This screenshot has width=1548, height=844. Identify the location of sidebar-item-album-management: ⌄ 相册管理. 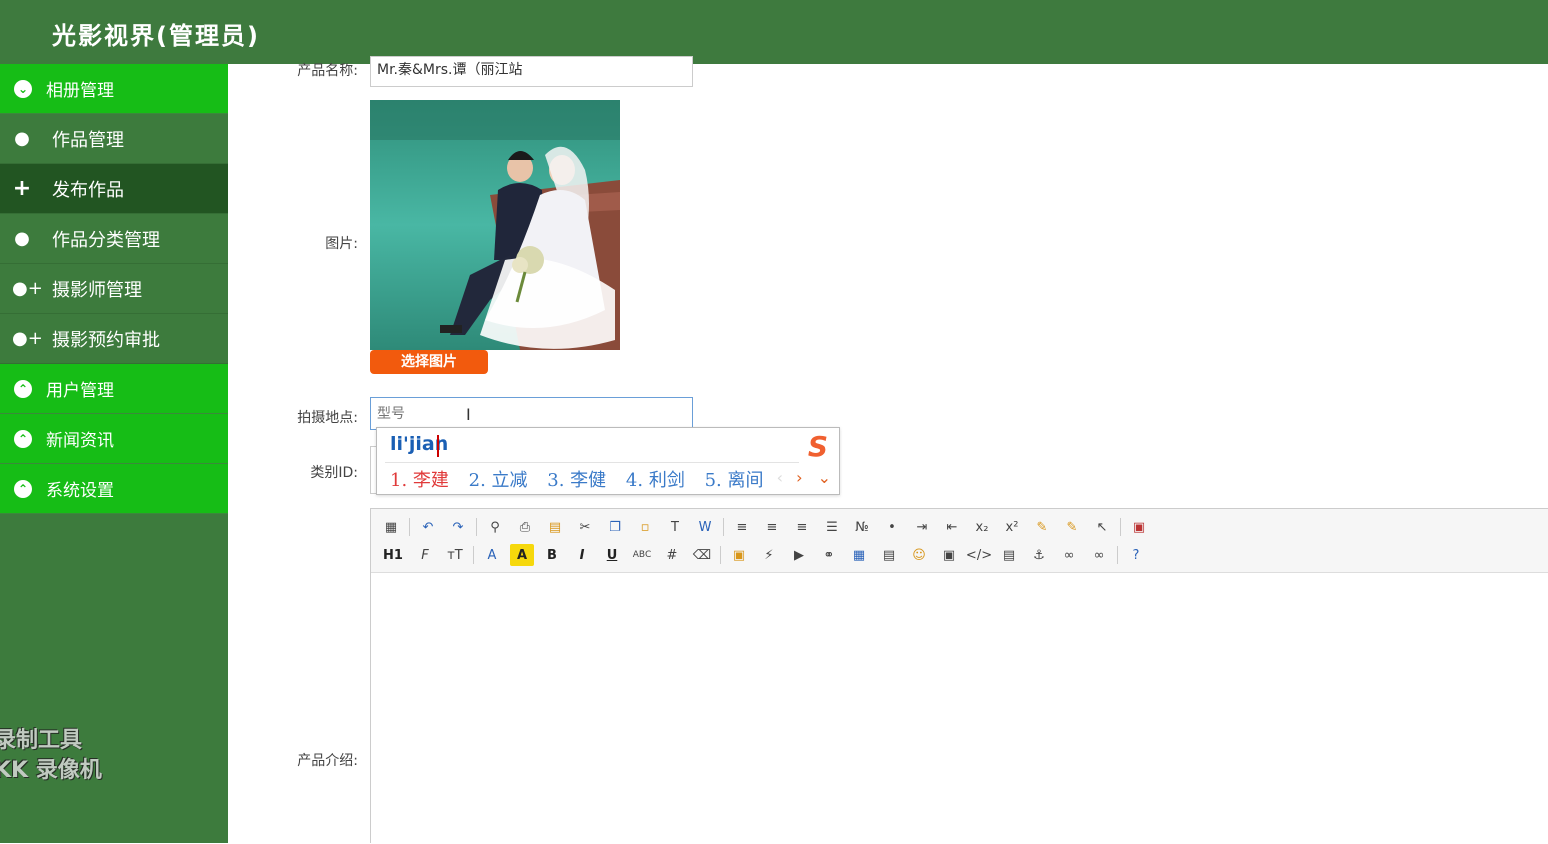
(114, 89).